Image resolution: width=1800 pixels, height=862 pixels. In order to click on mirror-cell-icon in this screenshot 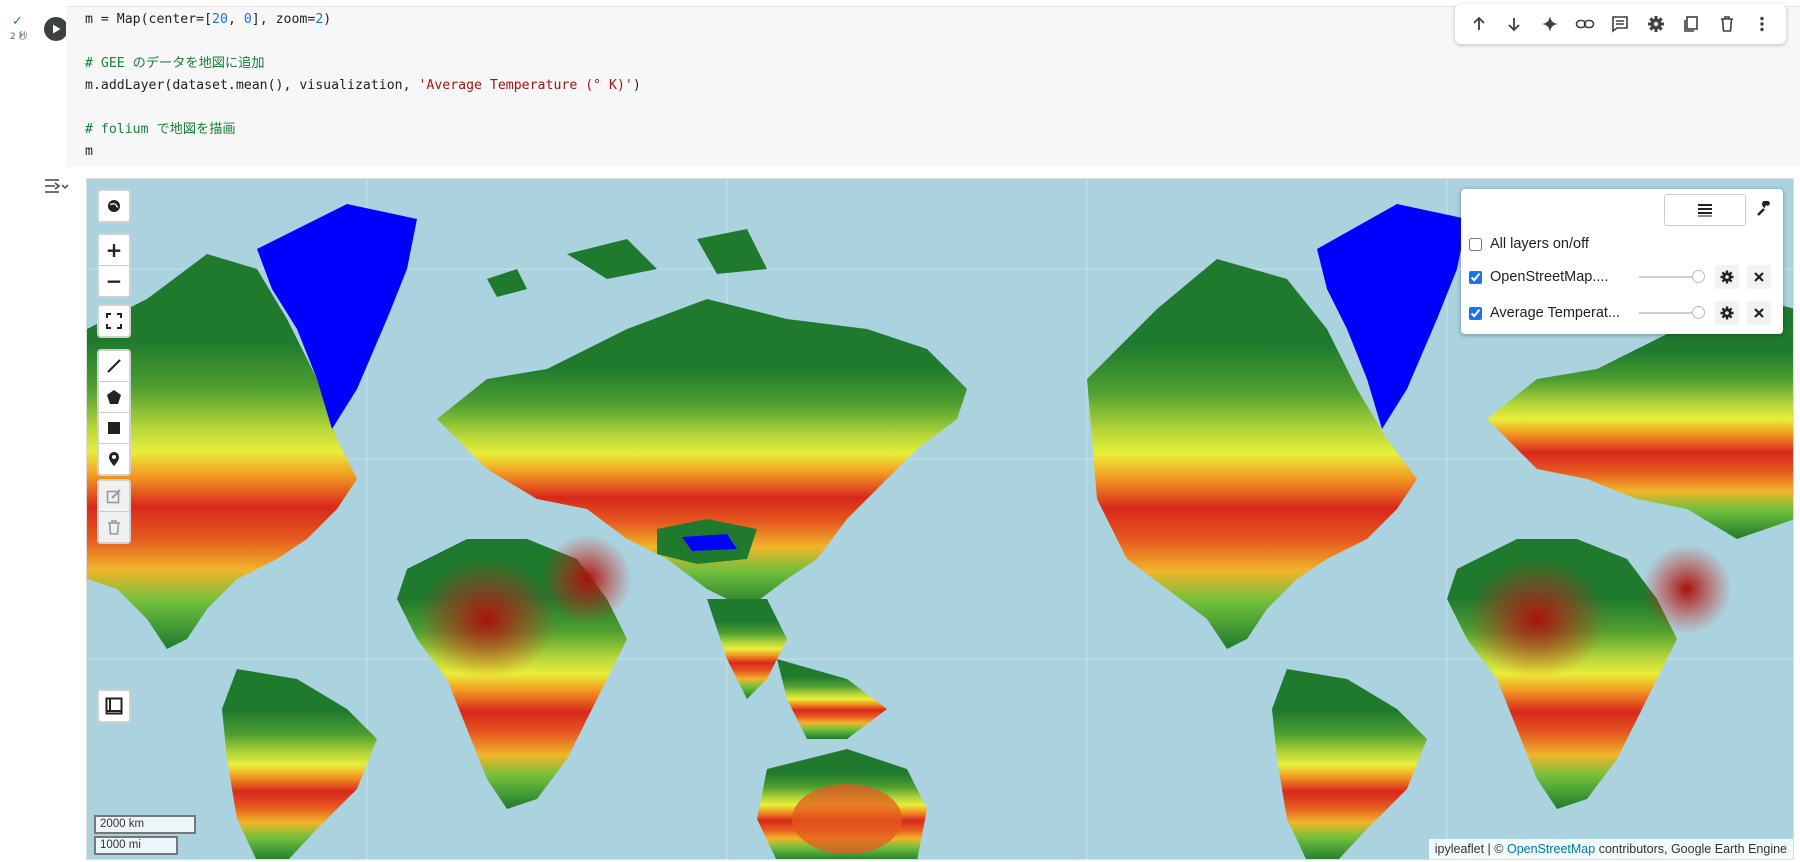, I will do `click(1691, 24)`.